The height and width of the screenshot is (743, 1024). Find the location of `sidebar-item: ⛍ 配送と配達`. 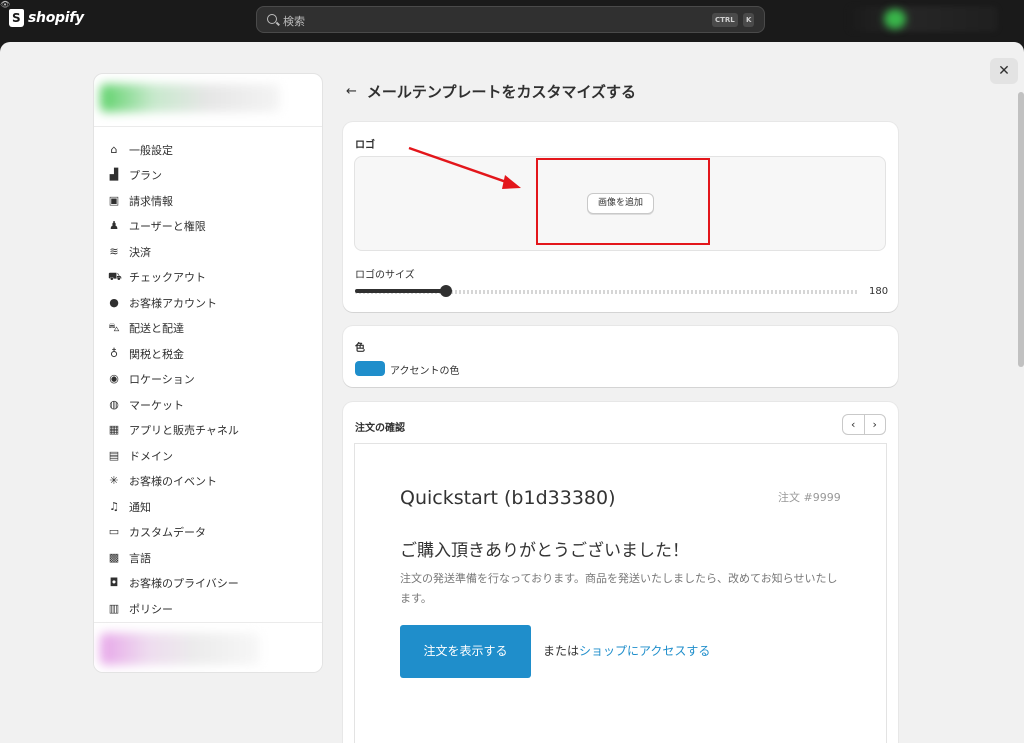

sidebar-item: ⛍ 配送と配達 is located at coordinates (208, 329).